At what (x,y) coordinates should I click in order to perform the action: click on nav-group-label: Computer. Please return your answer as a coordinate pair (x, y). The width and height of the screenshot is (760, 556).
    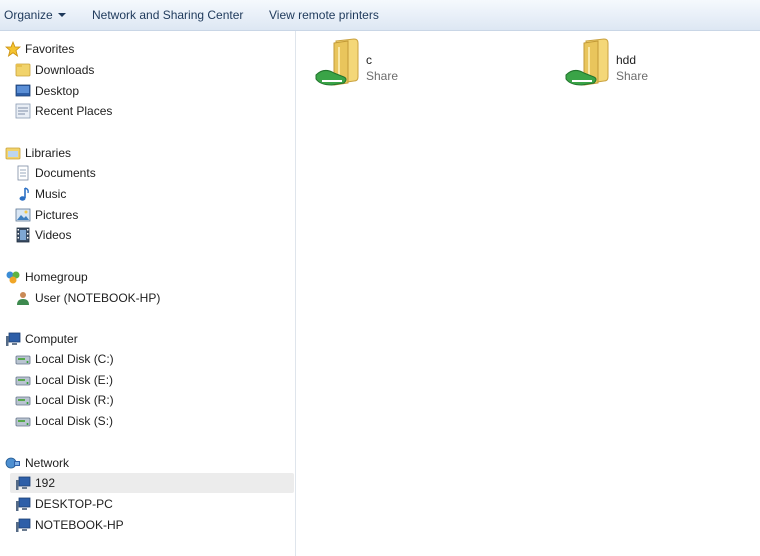
    Looking at the image, I should click on (51, 339).